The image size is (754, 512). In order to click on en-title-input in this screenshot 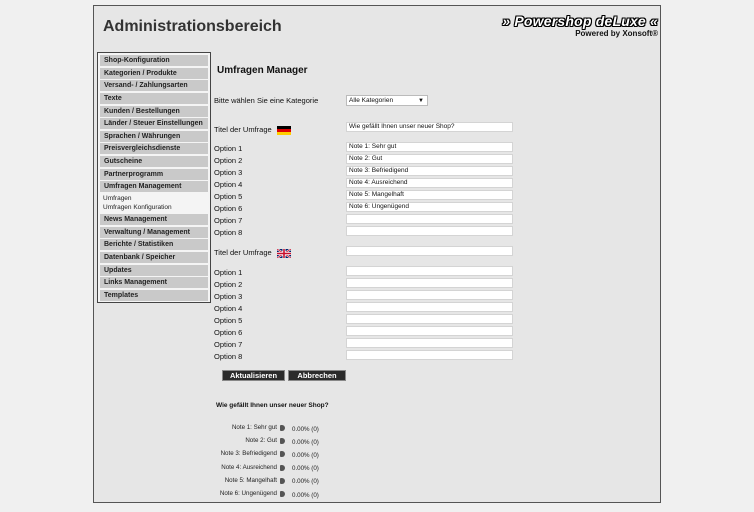, I will do `click(429, 251)`.